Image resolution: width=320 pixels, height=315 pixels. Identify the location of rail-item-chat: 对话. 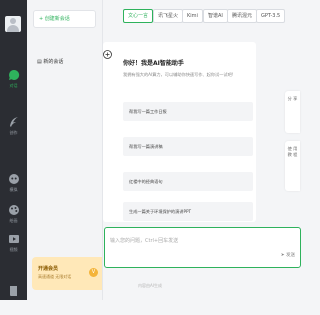
(13, 84).